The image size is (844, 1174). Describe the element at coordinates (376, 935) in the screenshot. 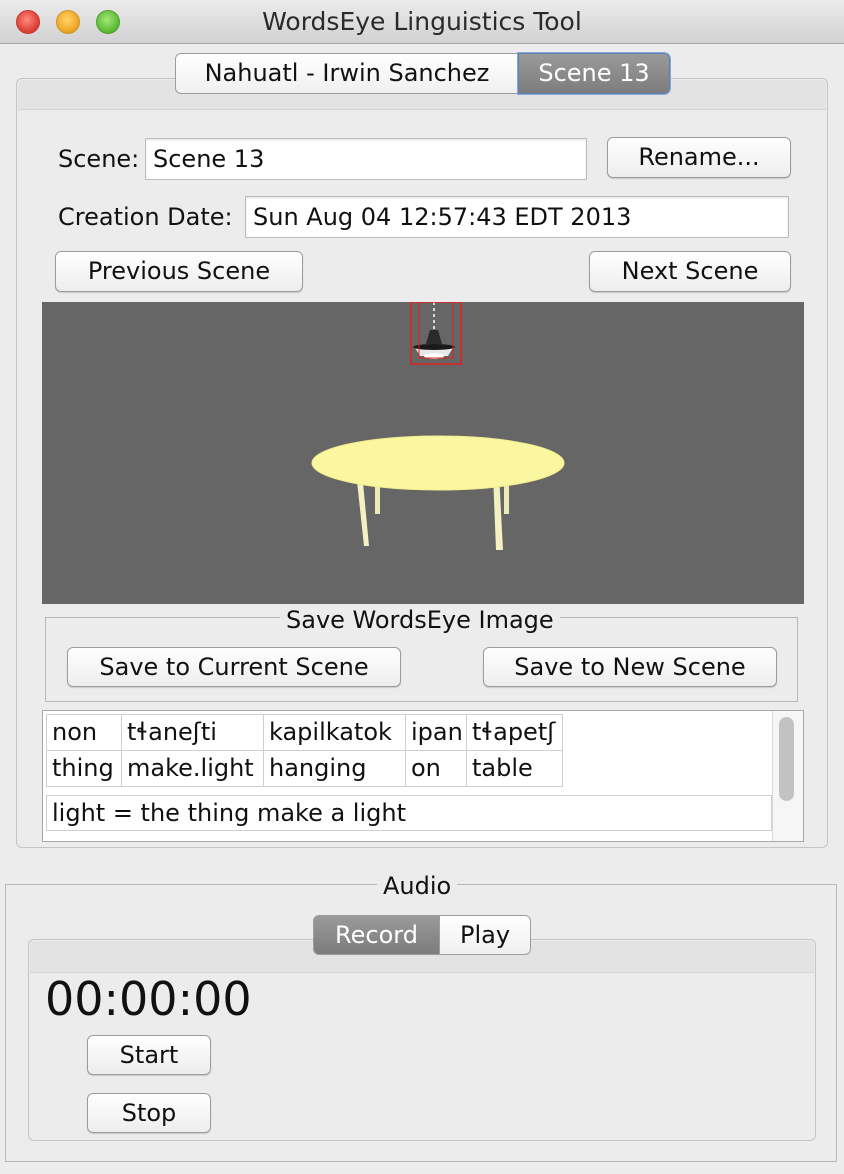

I see `tab-record: Record` at that location.